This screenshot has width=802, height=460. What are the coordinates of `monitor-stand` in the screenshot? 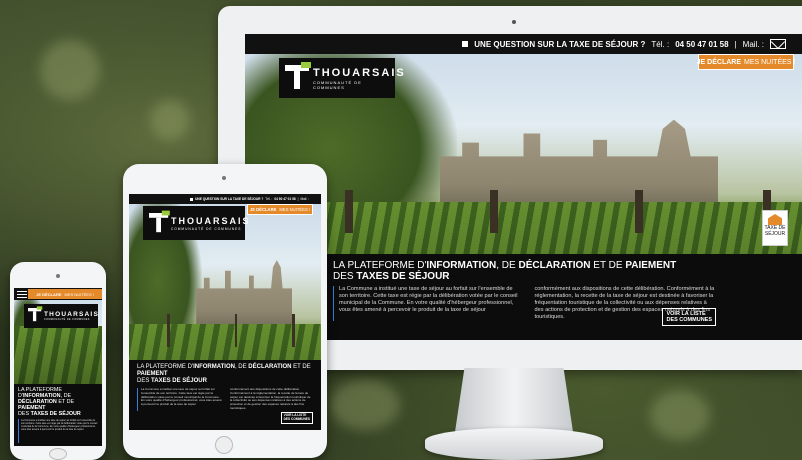 It's located at (514, 400).